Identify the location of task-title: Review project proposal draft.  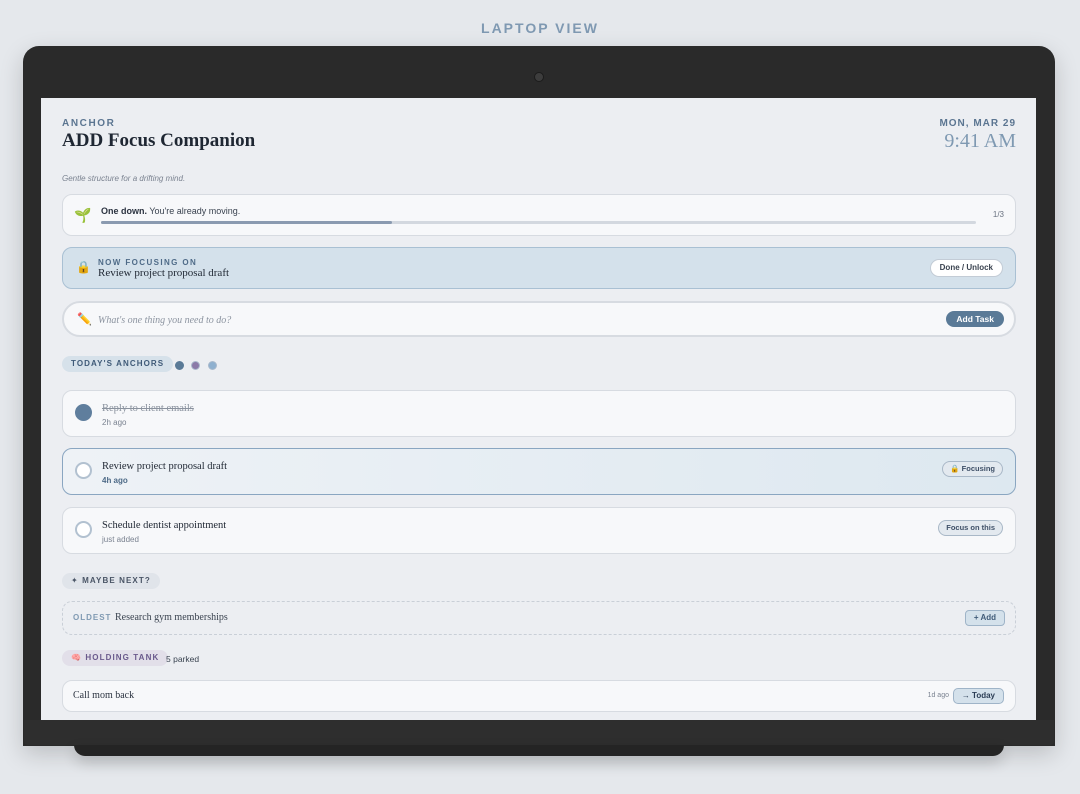
(165, 466).